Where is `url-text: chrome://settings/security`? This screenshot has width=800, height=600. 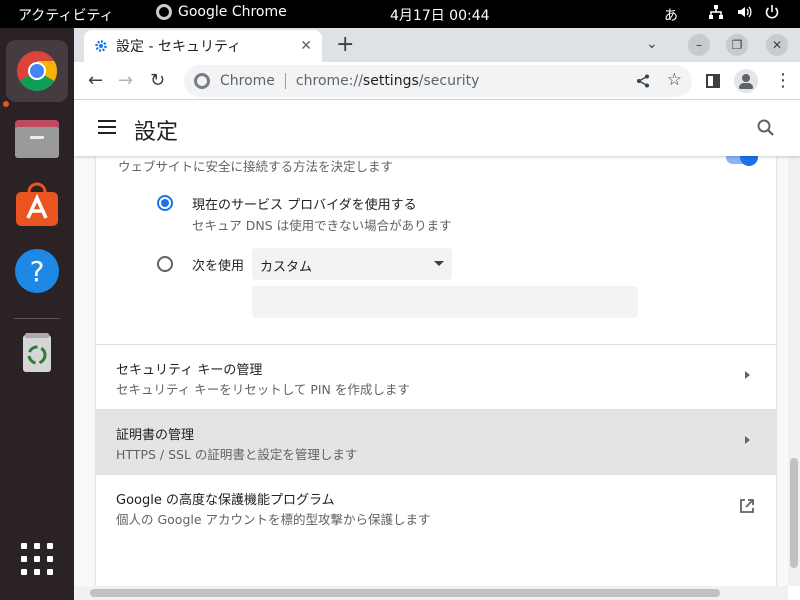
url-text: chrome://settings/security is located at coordinates (387, 81).